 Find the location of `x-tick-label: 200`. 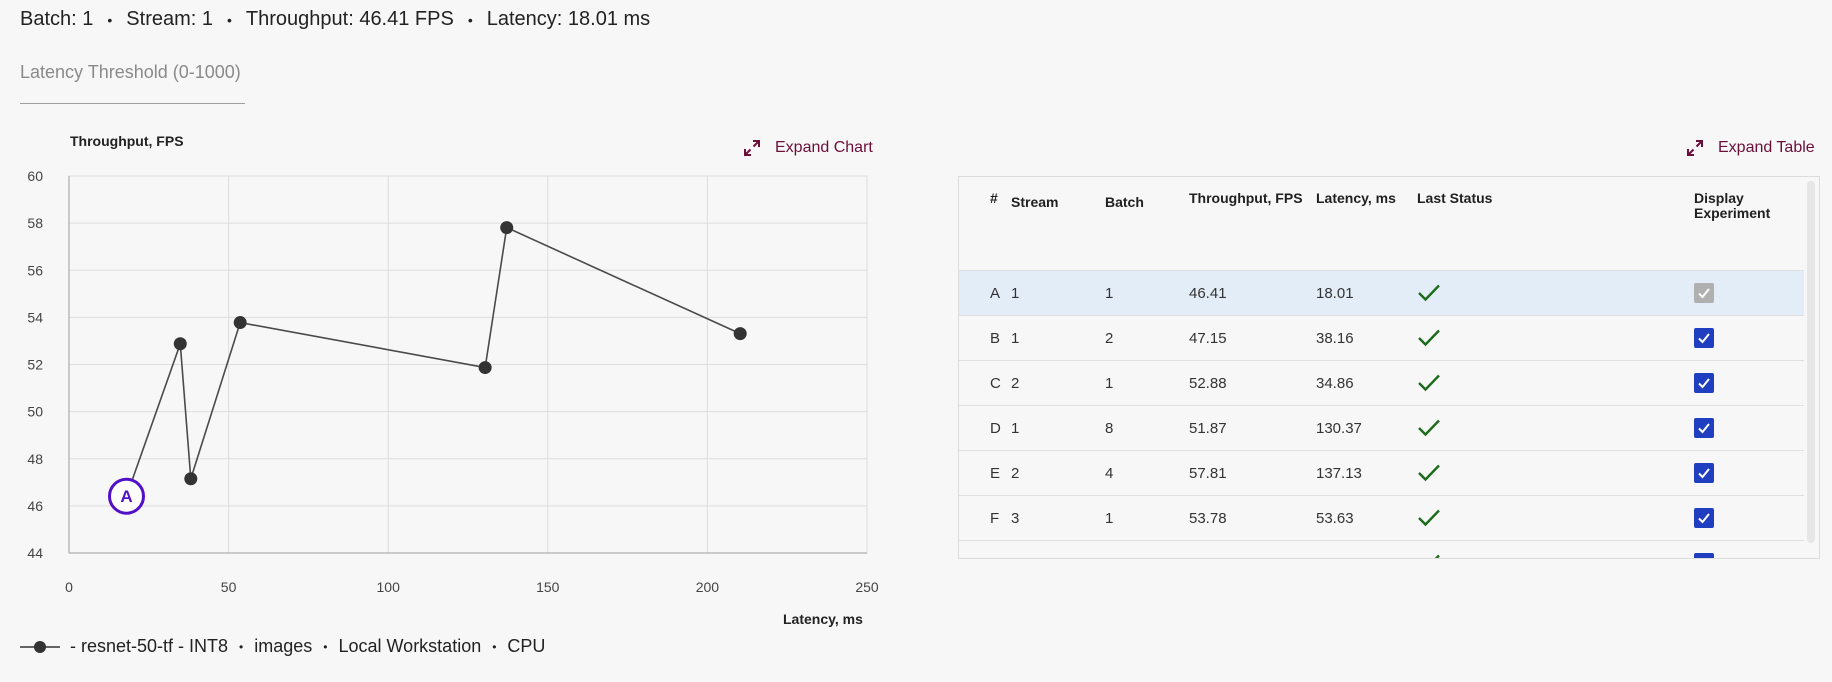

x-tick-label: 200 is located at coordinates (708, 587).